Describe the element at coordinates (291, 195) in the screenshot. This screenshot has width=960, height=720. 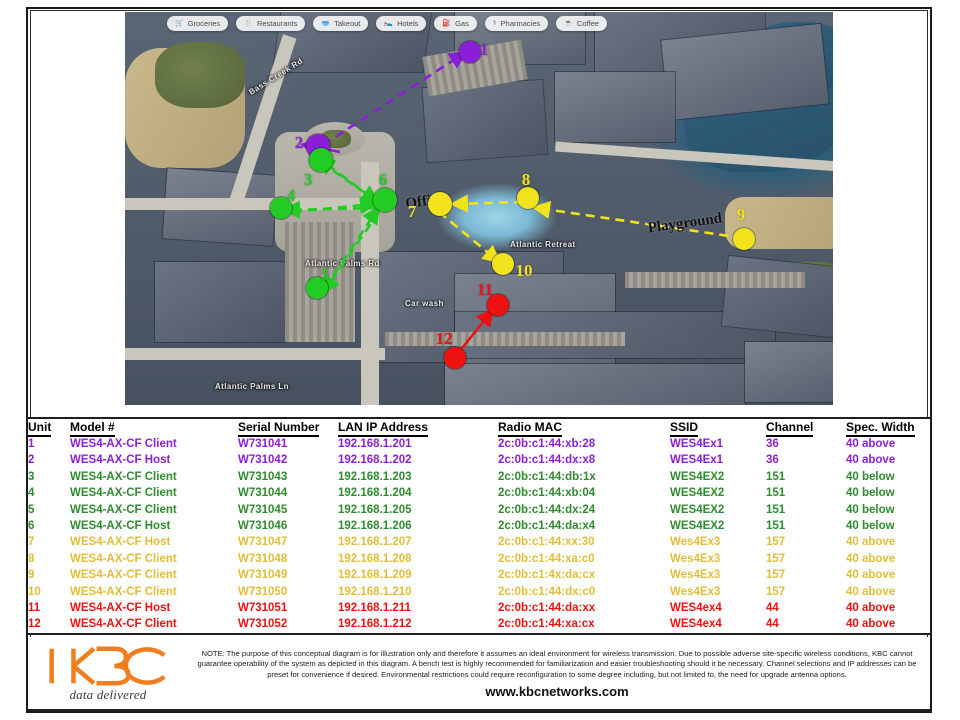
I see `node-label-4: 4` at that location.